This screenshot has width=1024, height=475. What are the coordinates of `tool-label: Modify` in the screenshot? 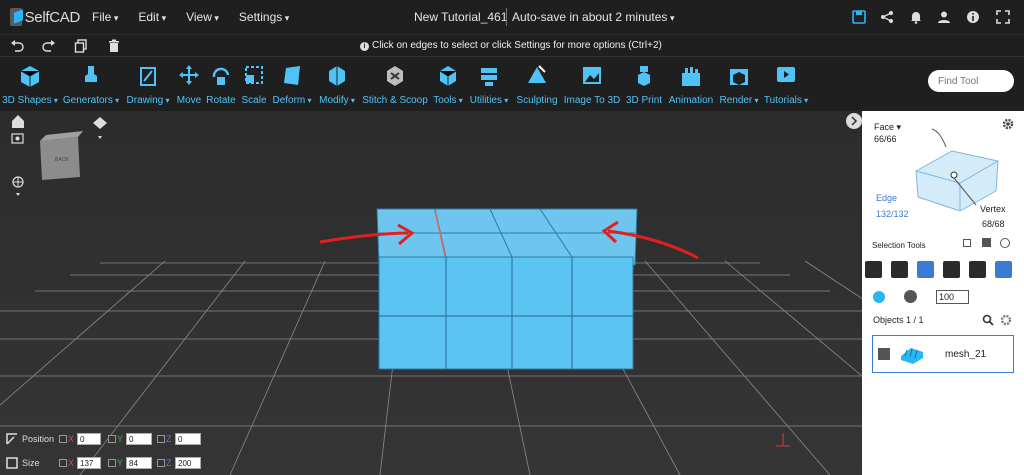 It's located at (337, 100).